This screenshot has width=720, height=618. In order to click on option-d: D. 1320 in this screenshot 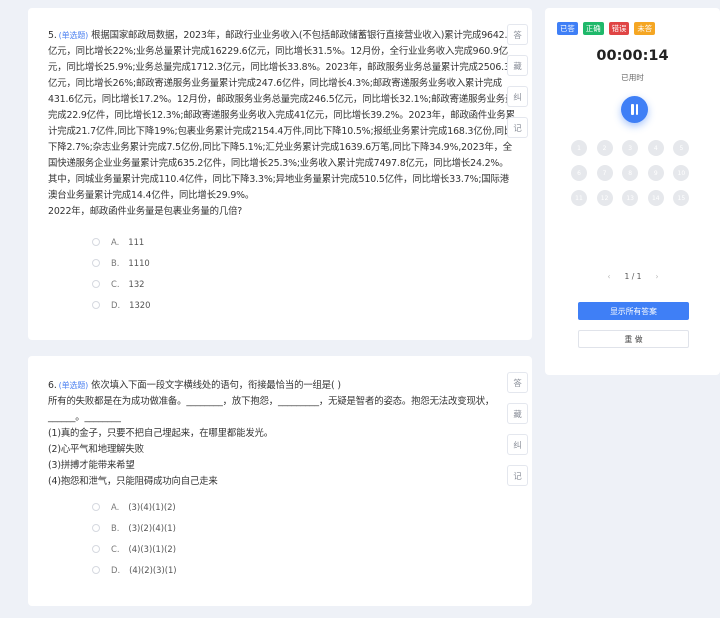, I will do `click(121, 304)`.